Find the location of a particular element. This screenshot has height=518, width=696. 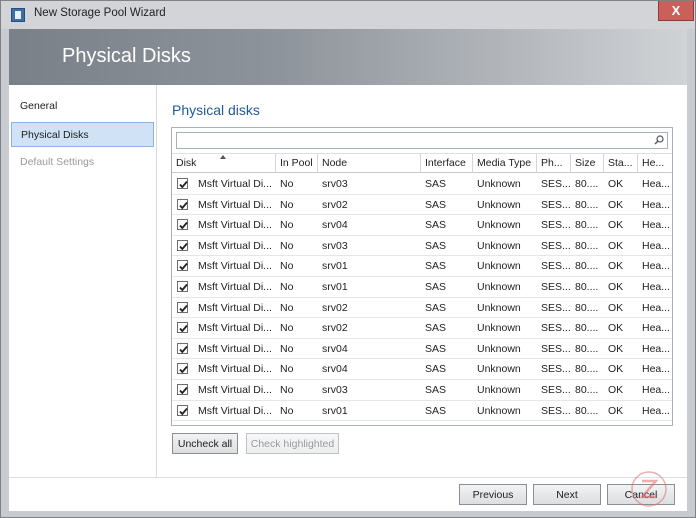

nav-item-default-settings: Default Settings is located at coordinates (57, 162).